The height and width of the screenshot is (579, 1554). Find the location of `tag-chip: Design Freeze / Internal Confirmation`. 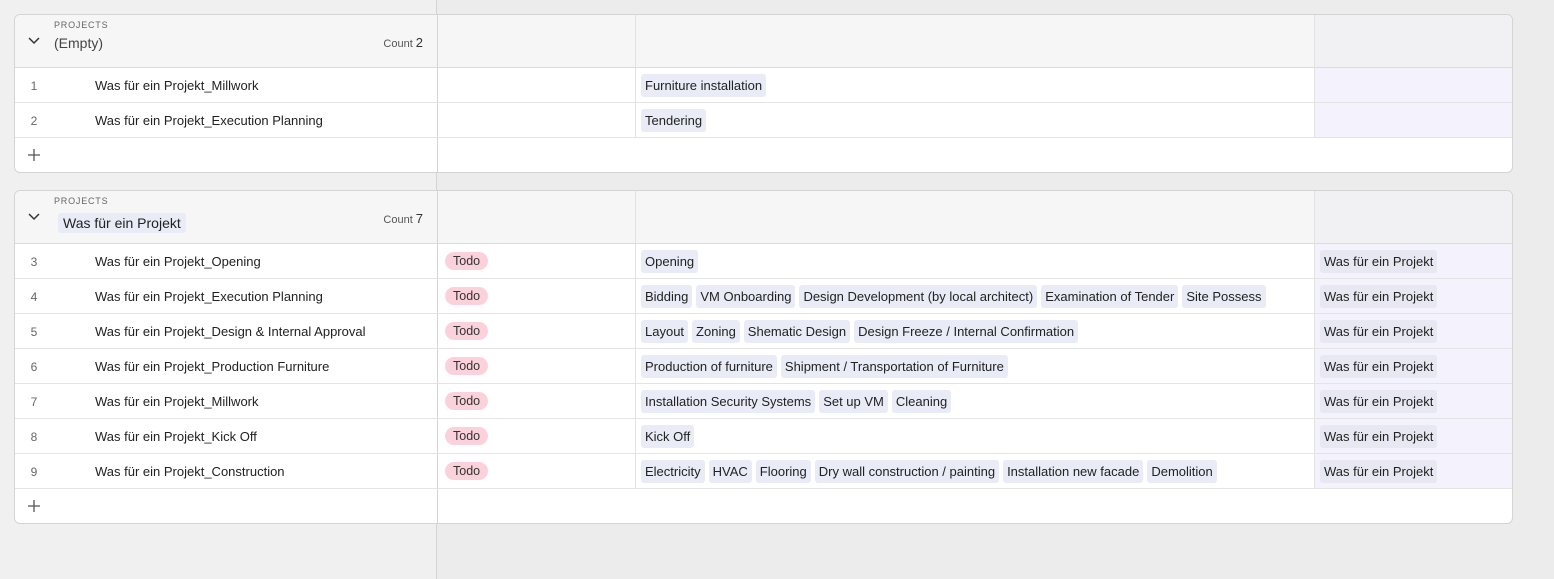

tag-chip: Design Freeze / Internal Confirmation is located at coordinates (966, 331).